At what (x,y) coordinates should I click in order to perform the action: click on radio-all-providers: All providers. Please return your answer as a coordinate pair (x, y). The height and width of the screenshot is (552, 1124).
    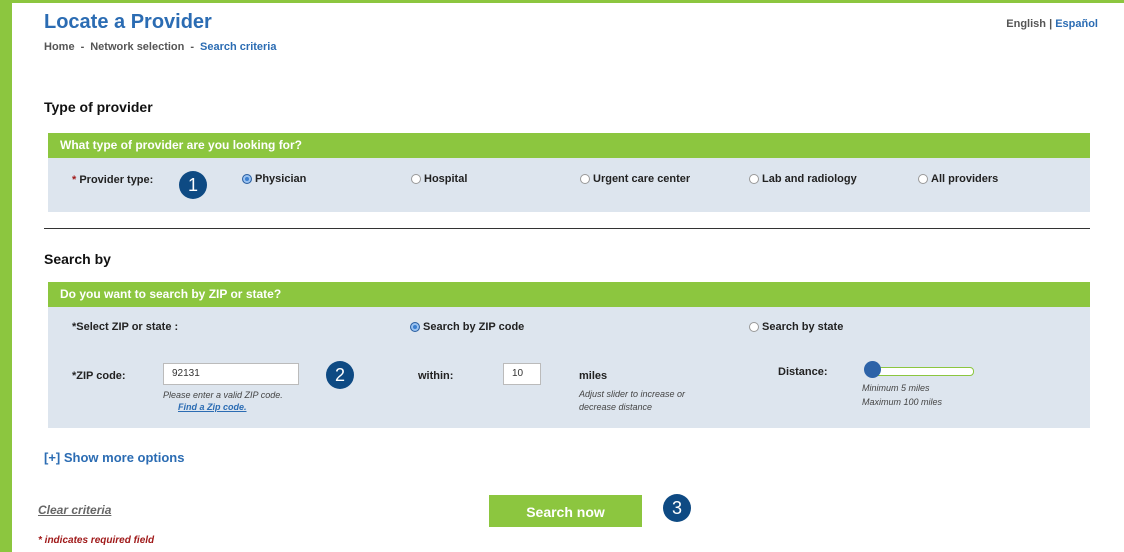
    Looking at the image, I should click on (958, 179).